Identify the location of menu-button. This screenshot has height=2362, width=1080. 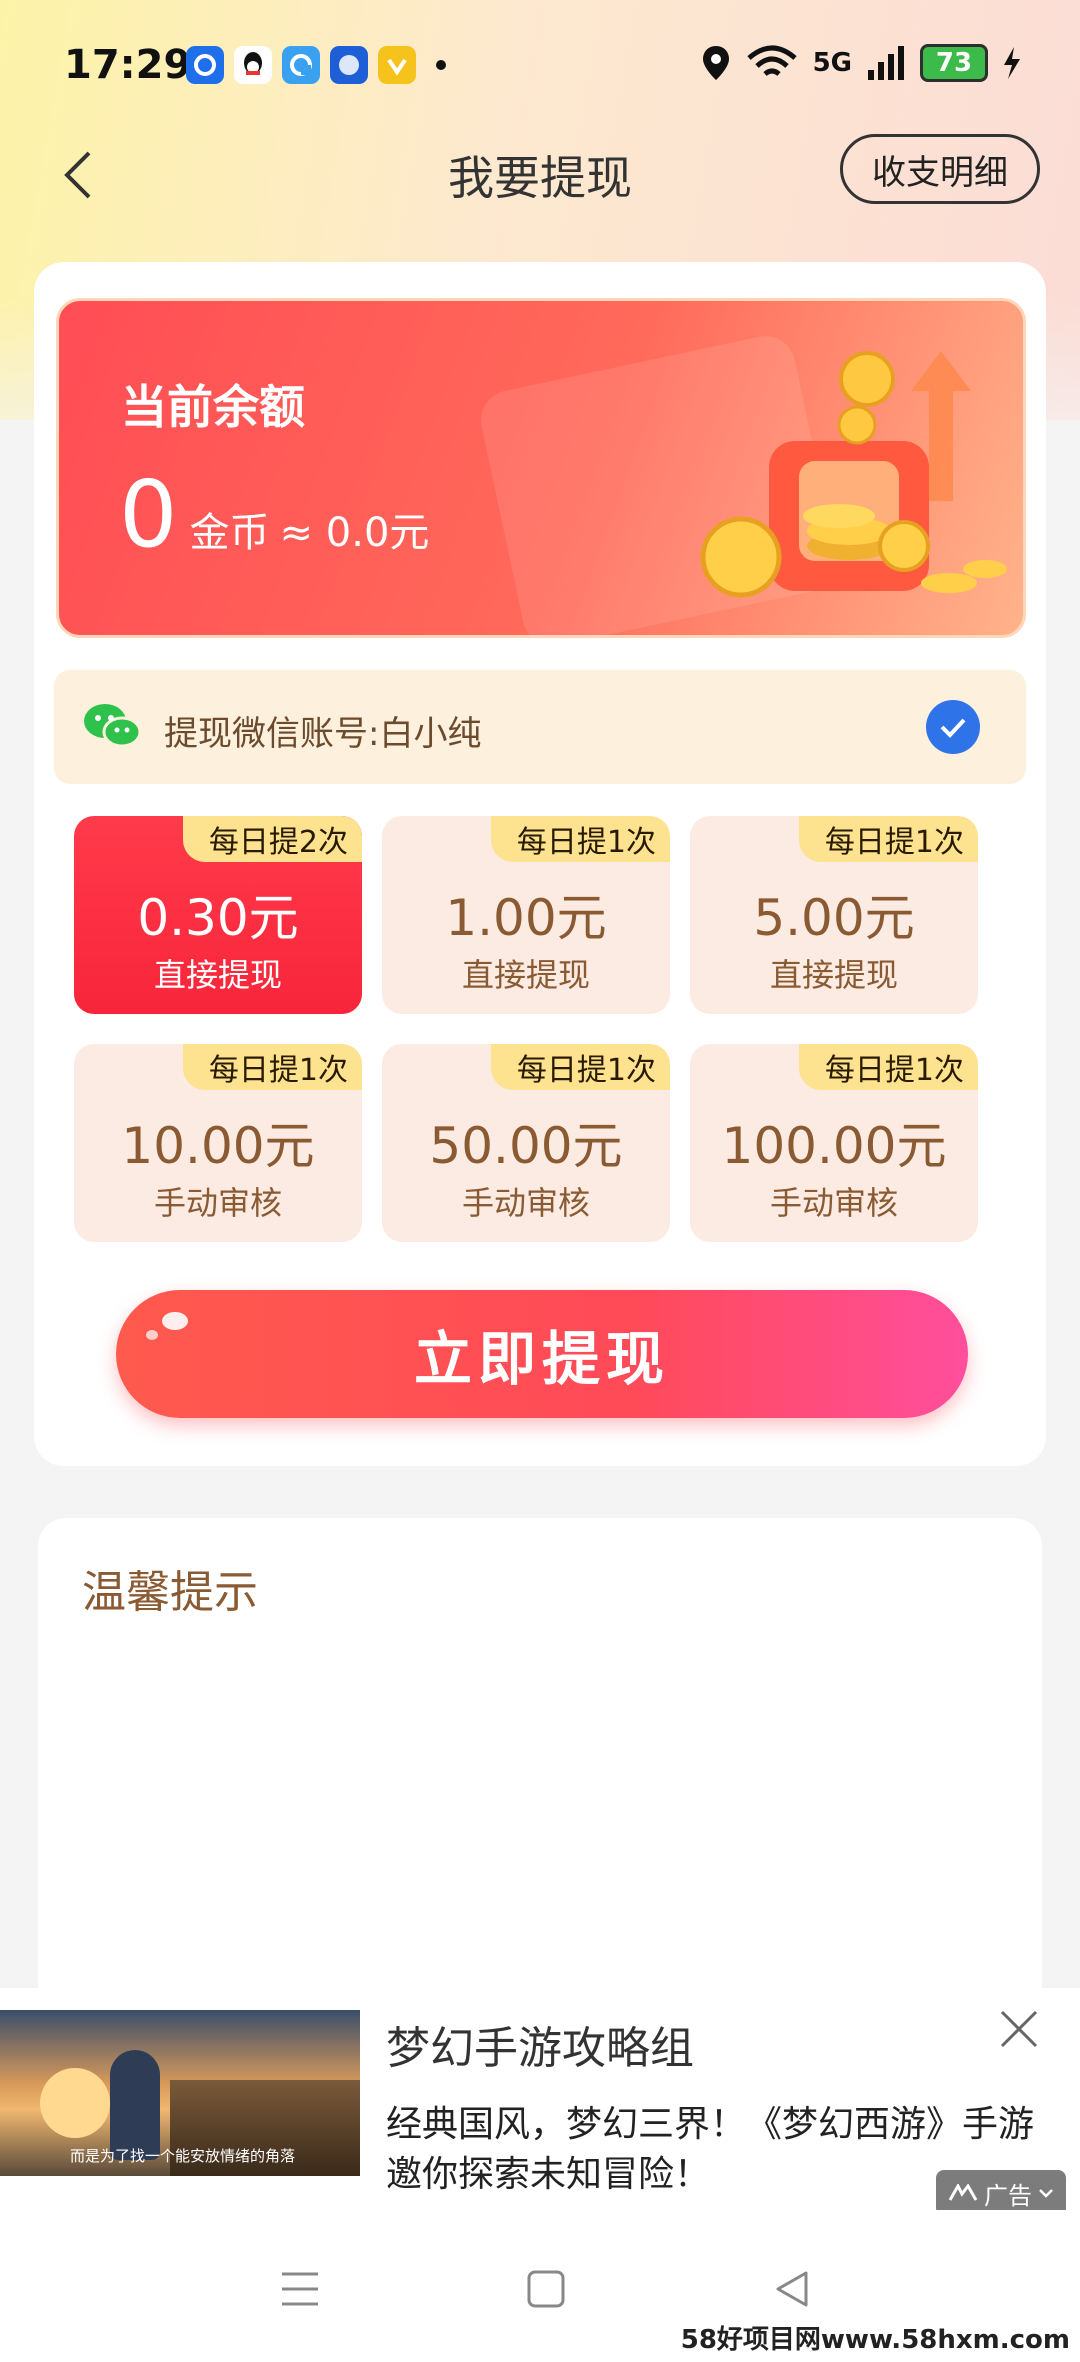
(300, 2289).